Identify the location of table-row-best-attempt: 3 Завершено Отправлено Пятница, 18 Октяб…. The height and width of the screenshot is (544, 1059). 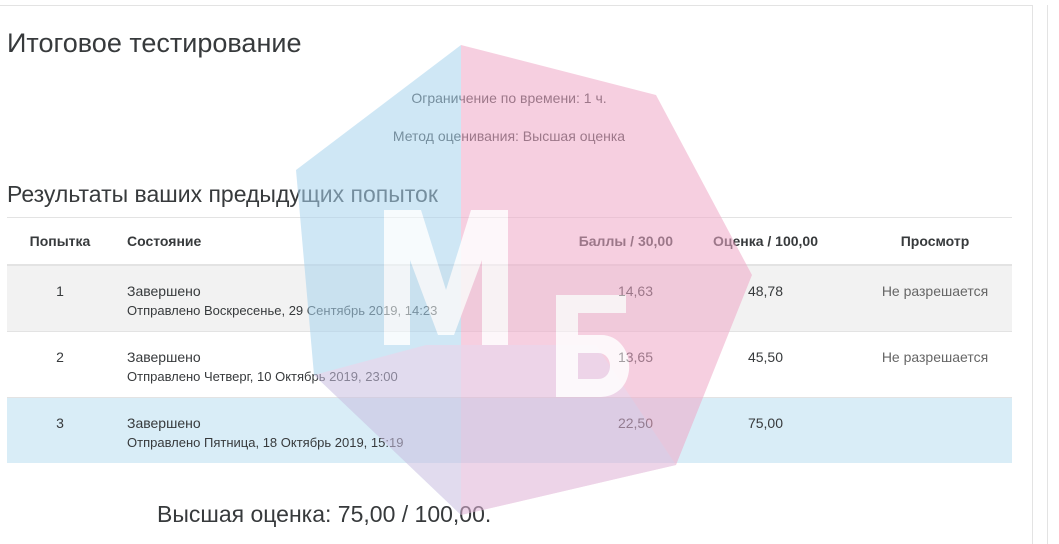
(509, 429).